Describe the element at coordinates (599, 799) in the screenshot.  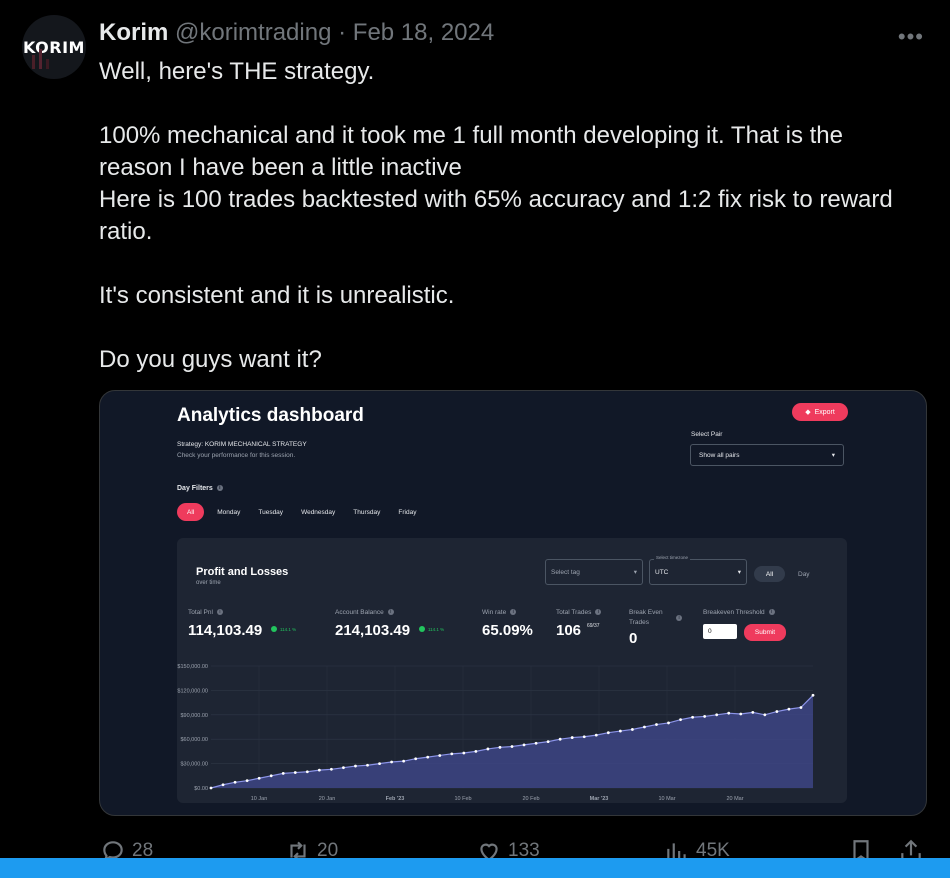
I see `x-tick-label: Mar '23` at that location.